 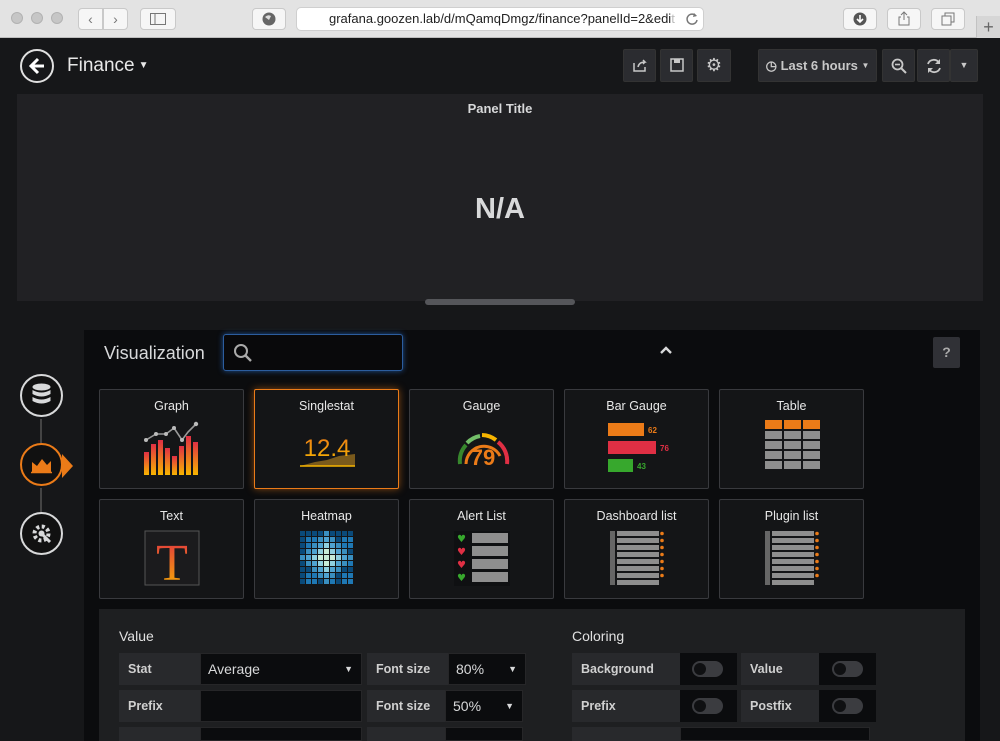 I want to click on search-icon, so click(x=243, y=353).